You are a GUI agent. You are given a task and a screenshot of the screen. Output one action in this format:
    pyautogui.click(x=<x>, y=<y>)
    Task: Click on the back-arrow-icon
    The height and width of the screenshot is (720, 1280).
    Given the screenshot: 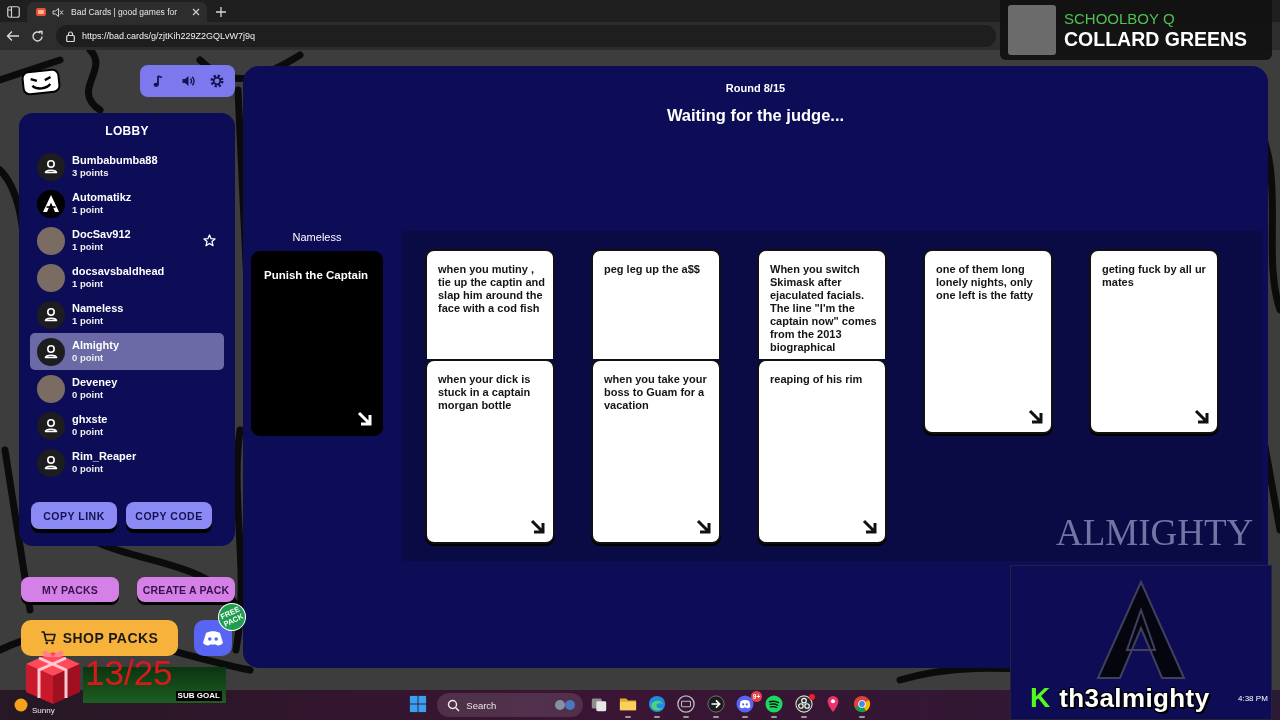 What is the action you would take?
    pyautogui.click(x=13, y=36)
    